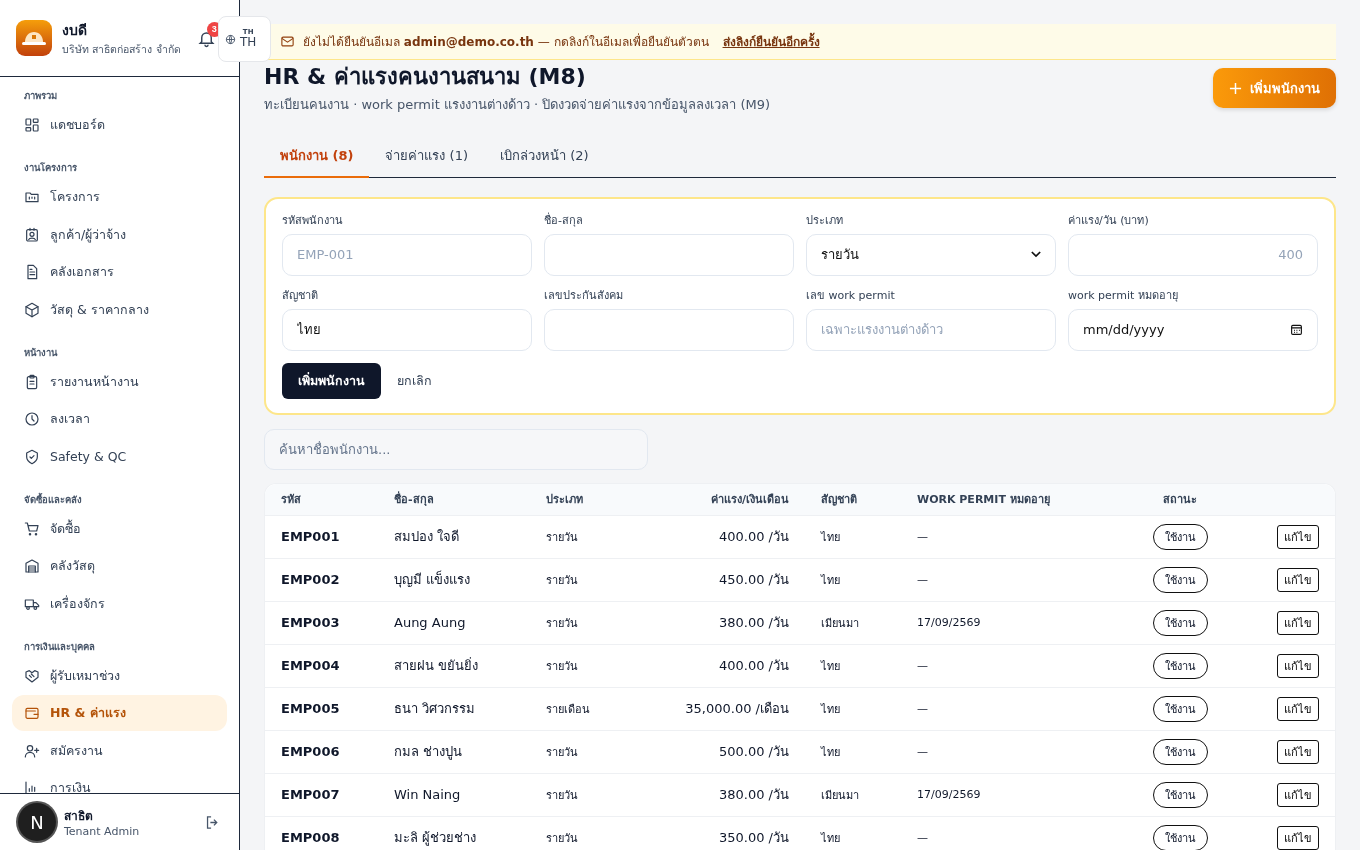 The width and height of the screenshot is (1360, 850). I want to click on user-role: Tenant Admin, so click(102, 831).